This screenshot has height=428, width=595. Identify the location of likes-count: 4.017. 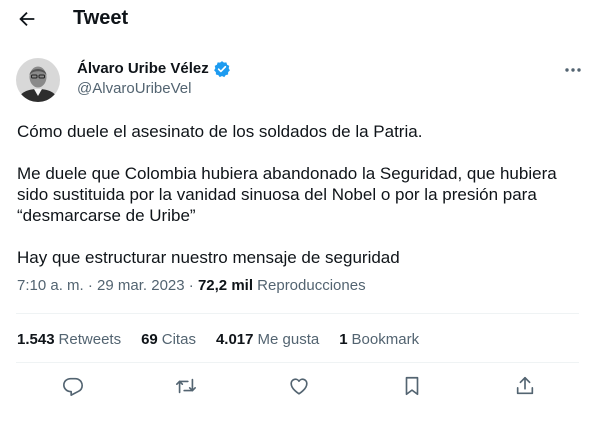
(234, 339).